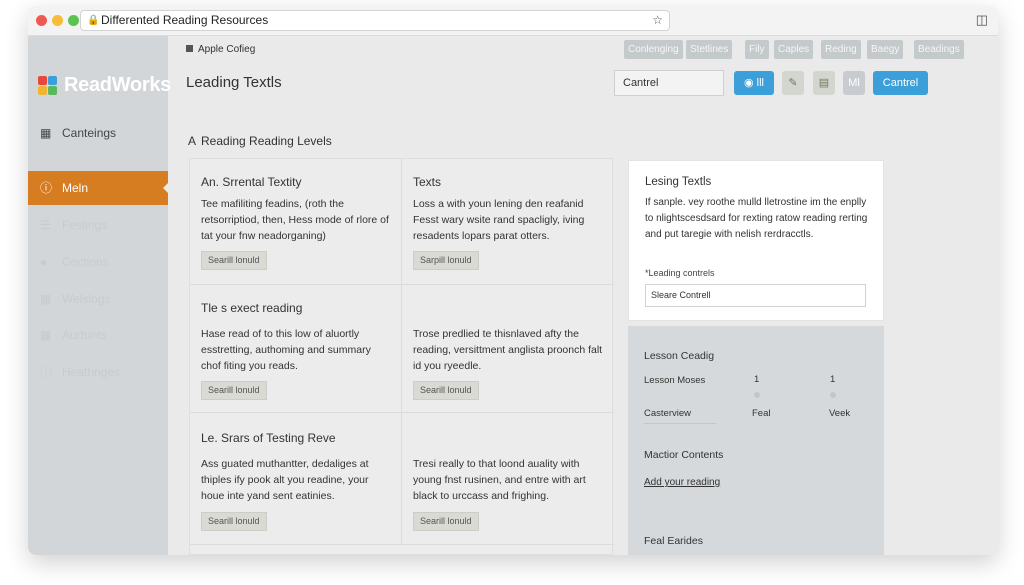  Describe the element at coordinates (675, 380) in the screenshot. I see `lesson-row-label: Lesson Moses` at that location.